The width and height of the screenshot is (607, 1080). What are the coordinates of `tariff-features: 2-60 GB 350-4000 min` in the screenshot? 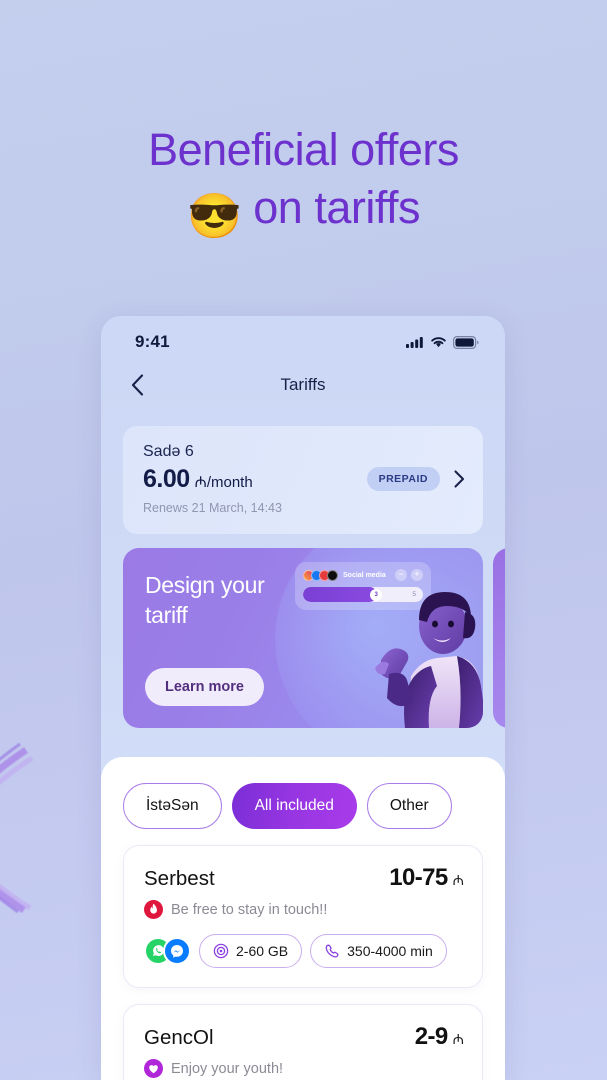 It's located at (304, 951).